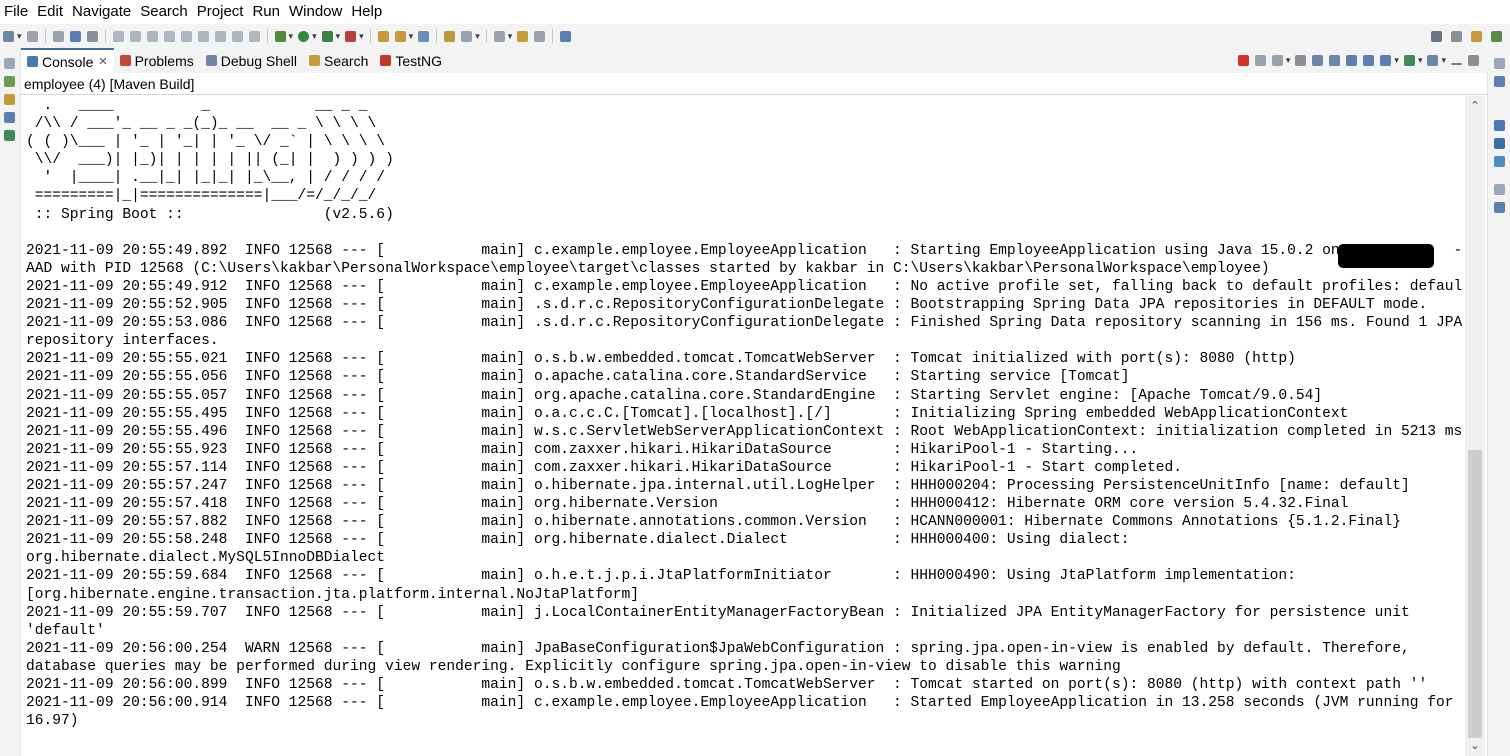  Describe the element at coordinates (58, 36) in the screenshot. I see `save-all-icon` at that location.